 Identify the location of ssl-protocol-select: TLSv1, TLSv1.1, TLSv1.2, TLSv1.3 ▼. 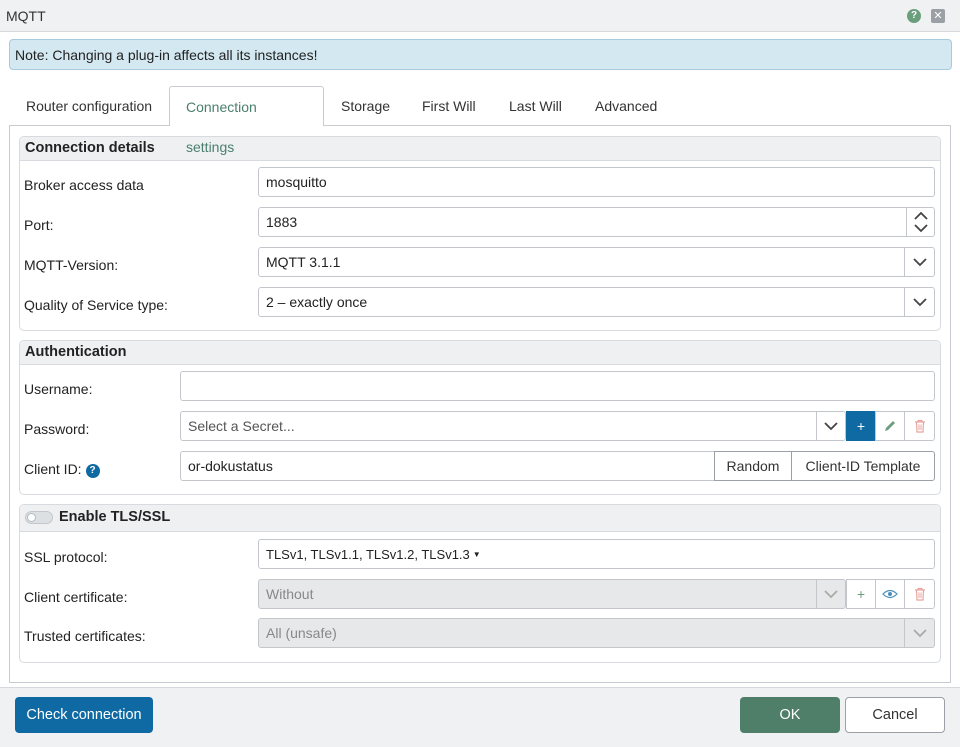
(596, 554).